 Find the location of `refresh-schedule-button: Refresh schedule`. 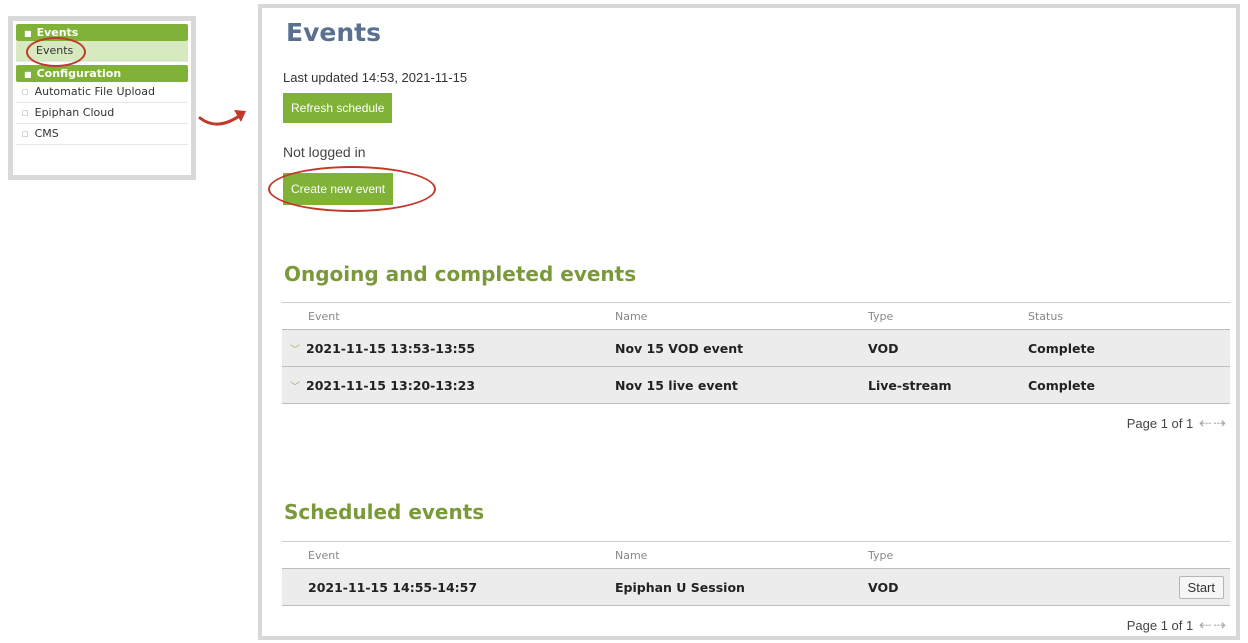

refresh-schedule-button: Refresh schedule is located at coordinates (338, 108).